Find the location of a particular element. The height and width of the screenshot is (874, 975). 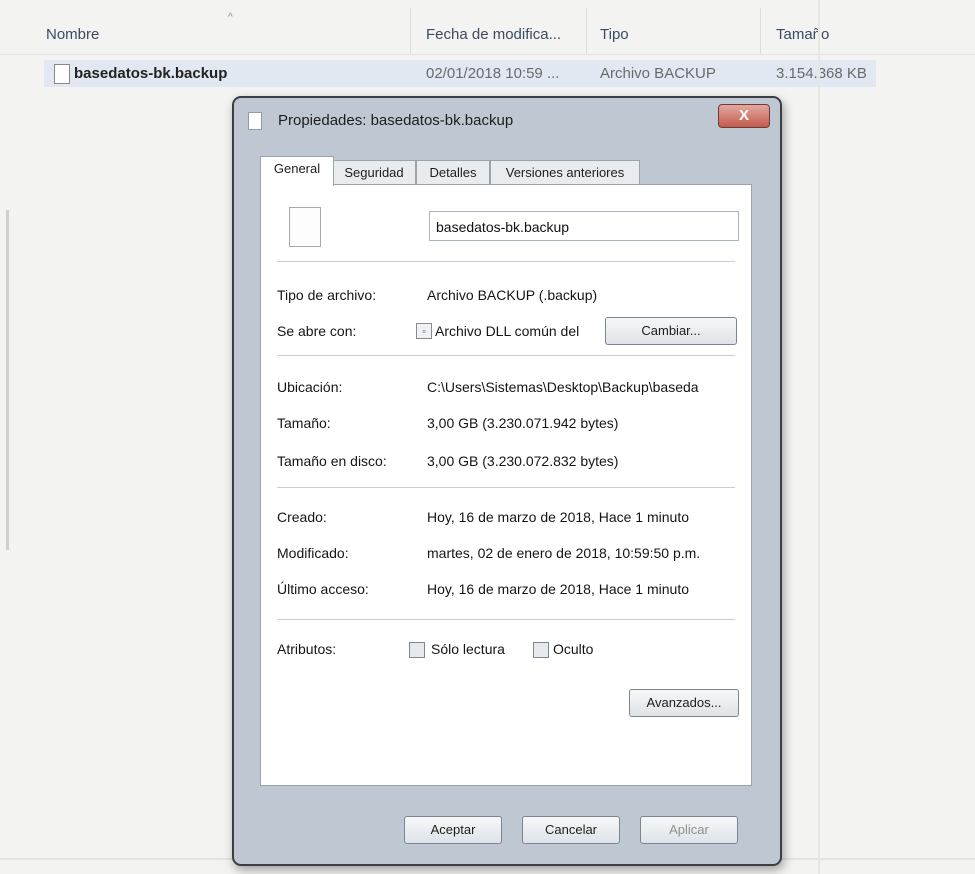

file-type-label: Tipo de archivo: is located at coordinates (327, 295).